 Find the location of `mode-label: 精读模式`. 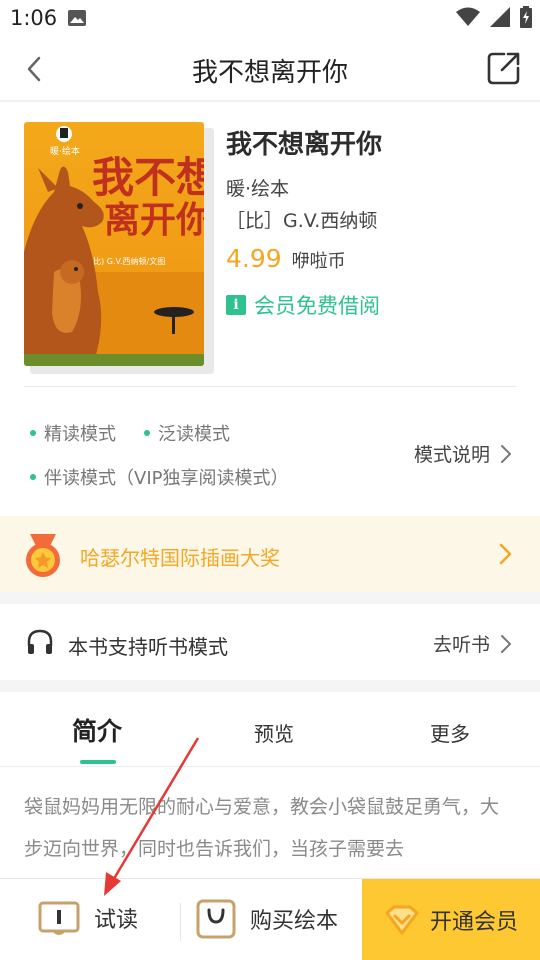

mode-label: 精读模式 is located at coordinates (80, 434).